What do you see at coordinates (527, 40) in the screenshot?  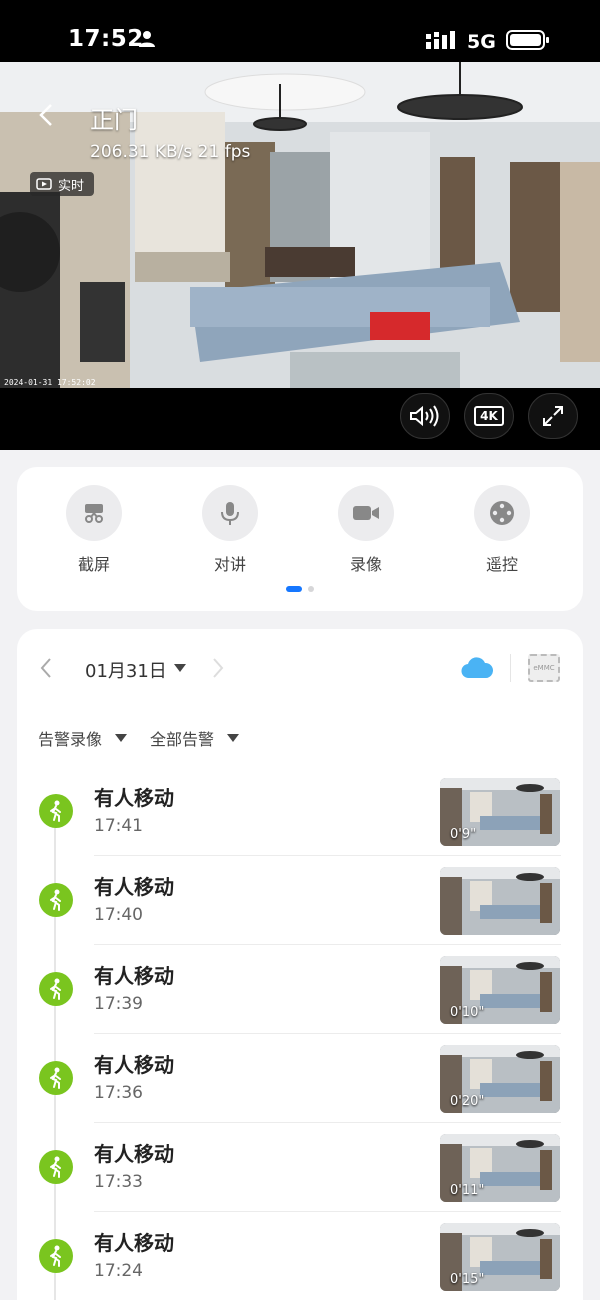 I see `battery-icon` at bounding box center [527, 40].